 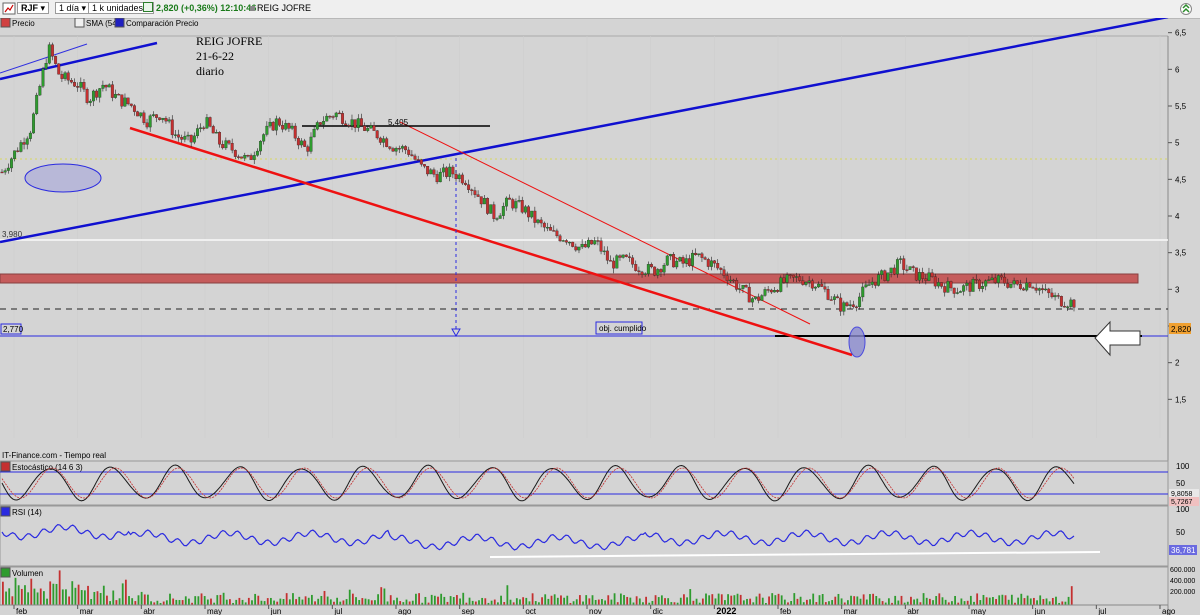 I want to click on toggle-sma-box, so click(x=79, y=23).